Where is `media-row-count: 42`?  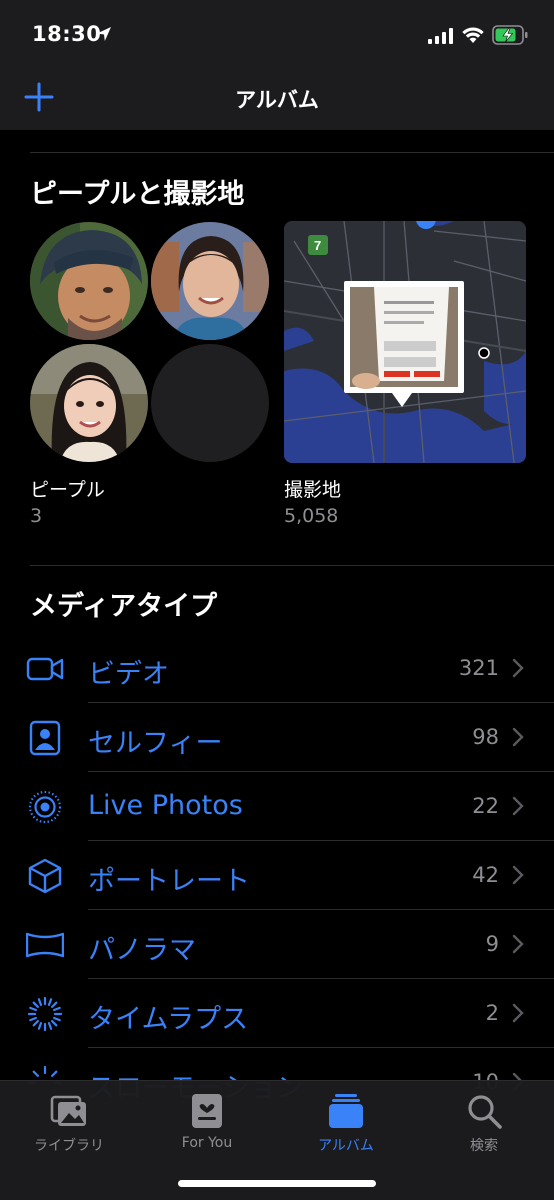
media-row-count: 42 is located at coordinates (485, 875).